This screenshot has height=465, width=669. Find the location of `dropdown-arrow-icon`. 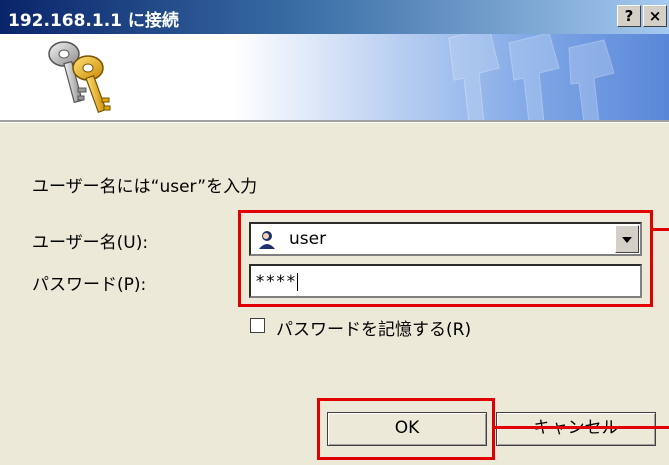

dropdown-arrow-icon is located at coordinates (627, 240).